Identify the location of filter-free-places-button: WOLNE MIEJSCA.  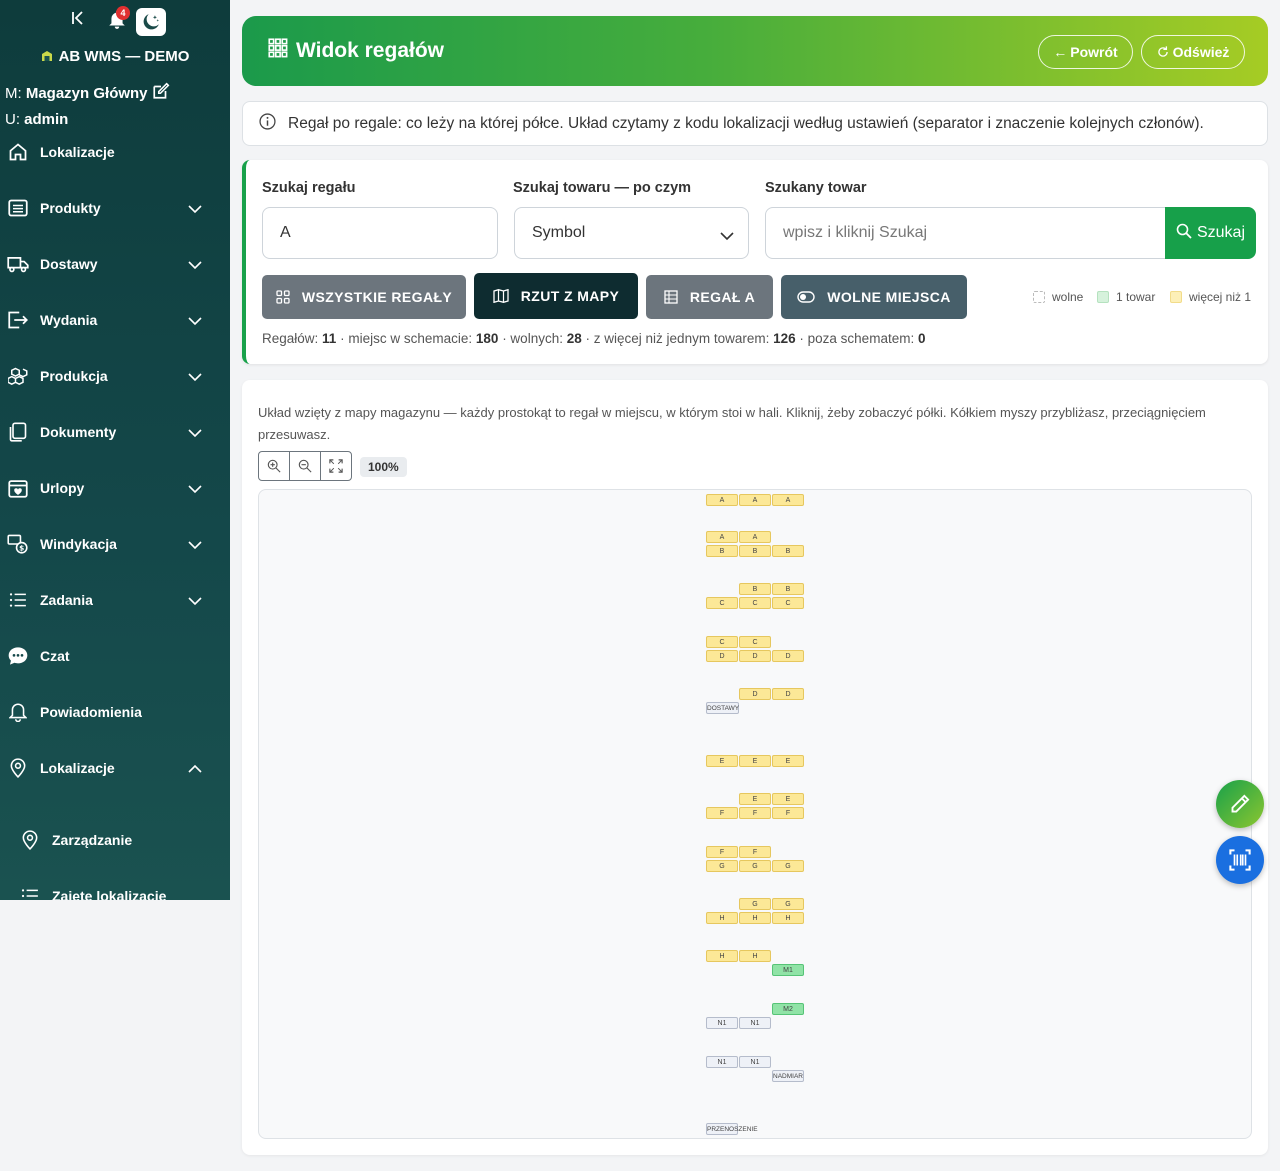
(874, 297).